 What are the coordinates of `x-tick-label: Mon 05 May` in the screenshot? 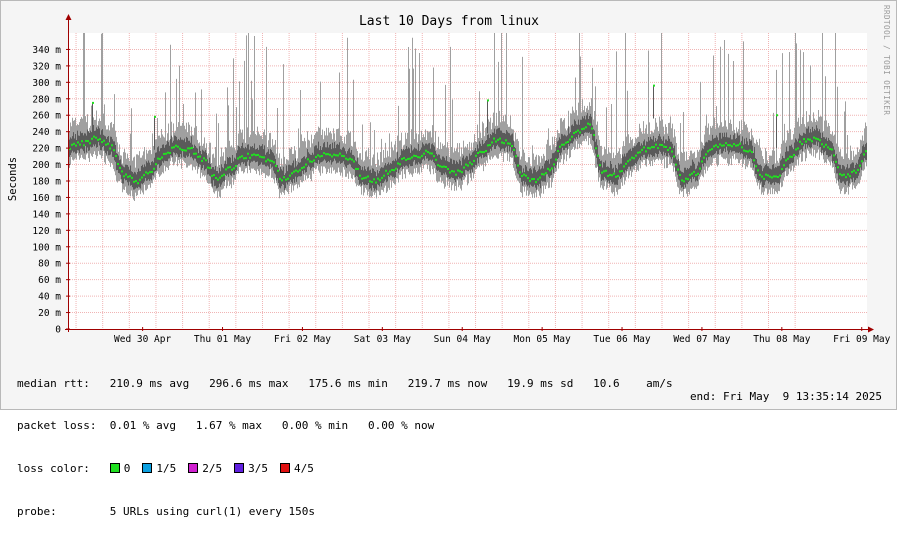 It's located at (542, 339).